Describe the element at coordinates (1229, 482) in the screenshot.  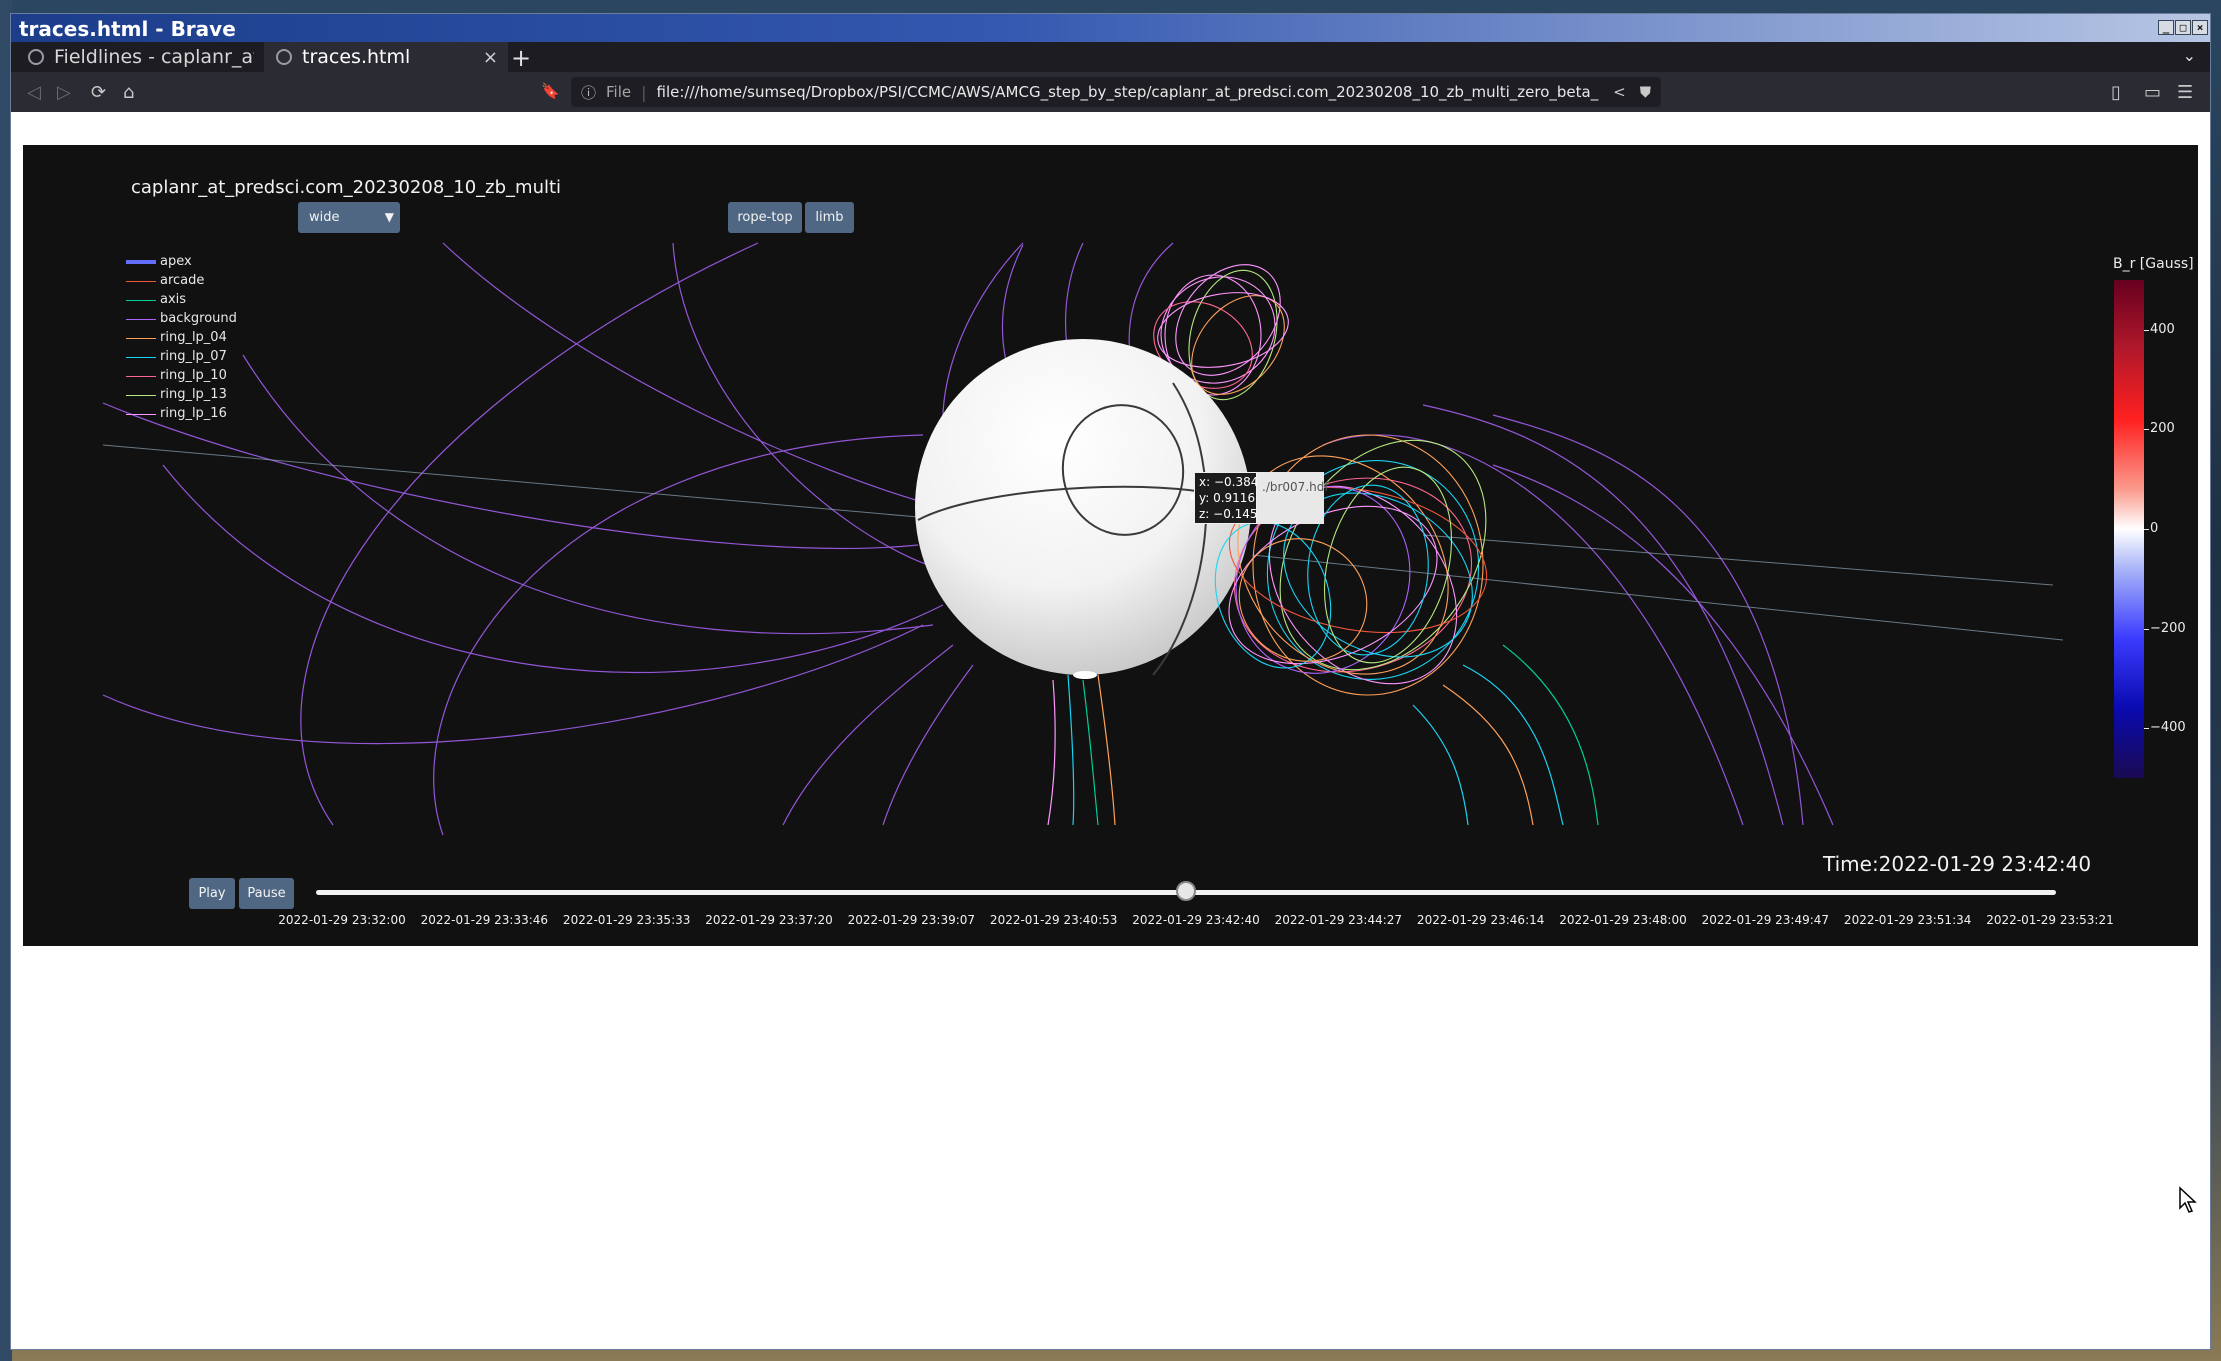
I see `tooltip-x: x: −0.384` at that location.